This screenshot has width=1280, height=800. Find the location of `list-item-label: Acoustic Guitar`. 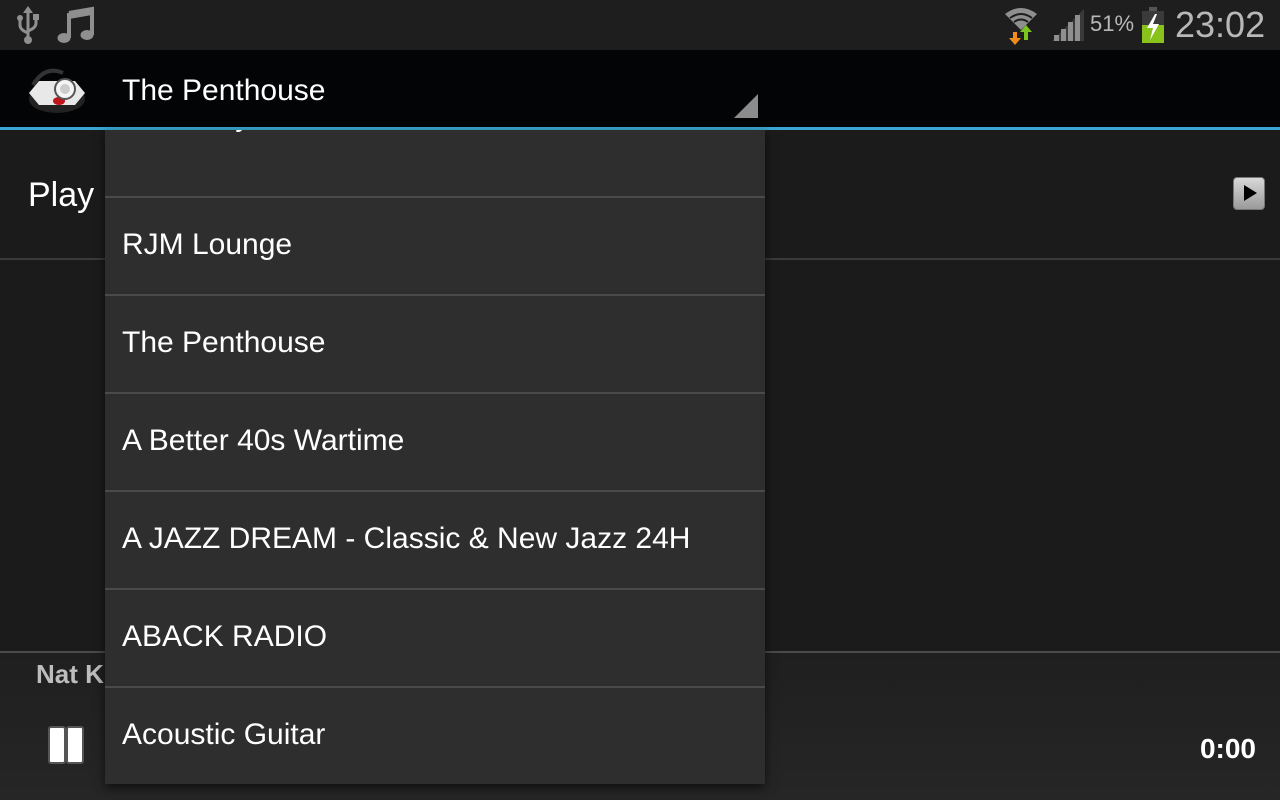

list-item-label: Acoustic Guitar is located at coordinates (224, 734).